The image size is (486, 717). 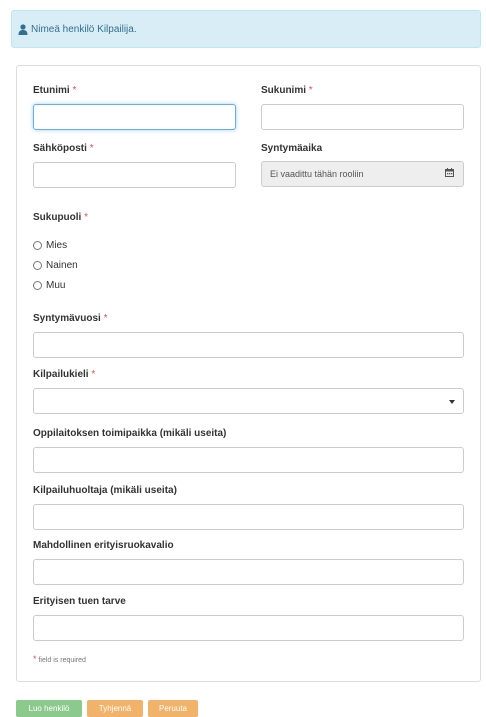 I want to click on calendar-button, so click(x=450, y=174).